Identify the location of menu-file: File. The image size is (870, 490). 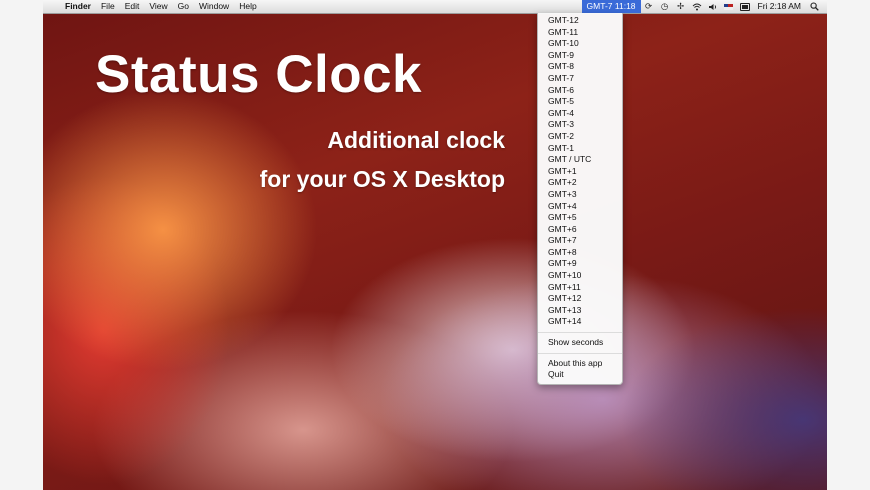
(108, 6).